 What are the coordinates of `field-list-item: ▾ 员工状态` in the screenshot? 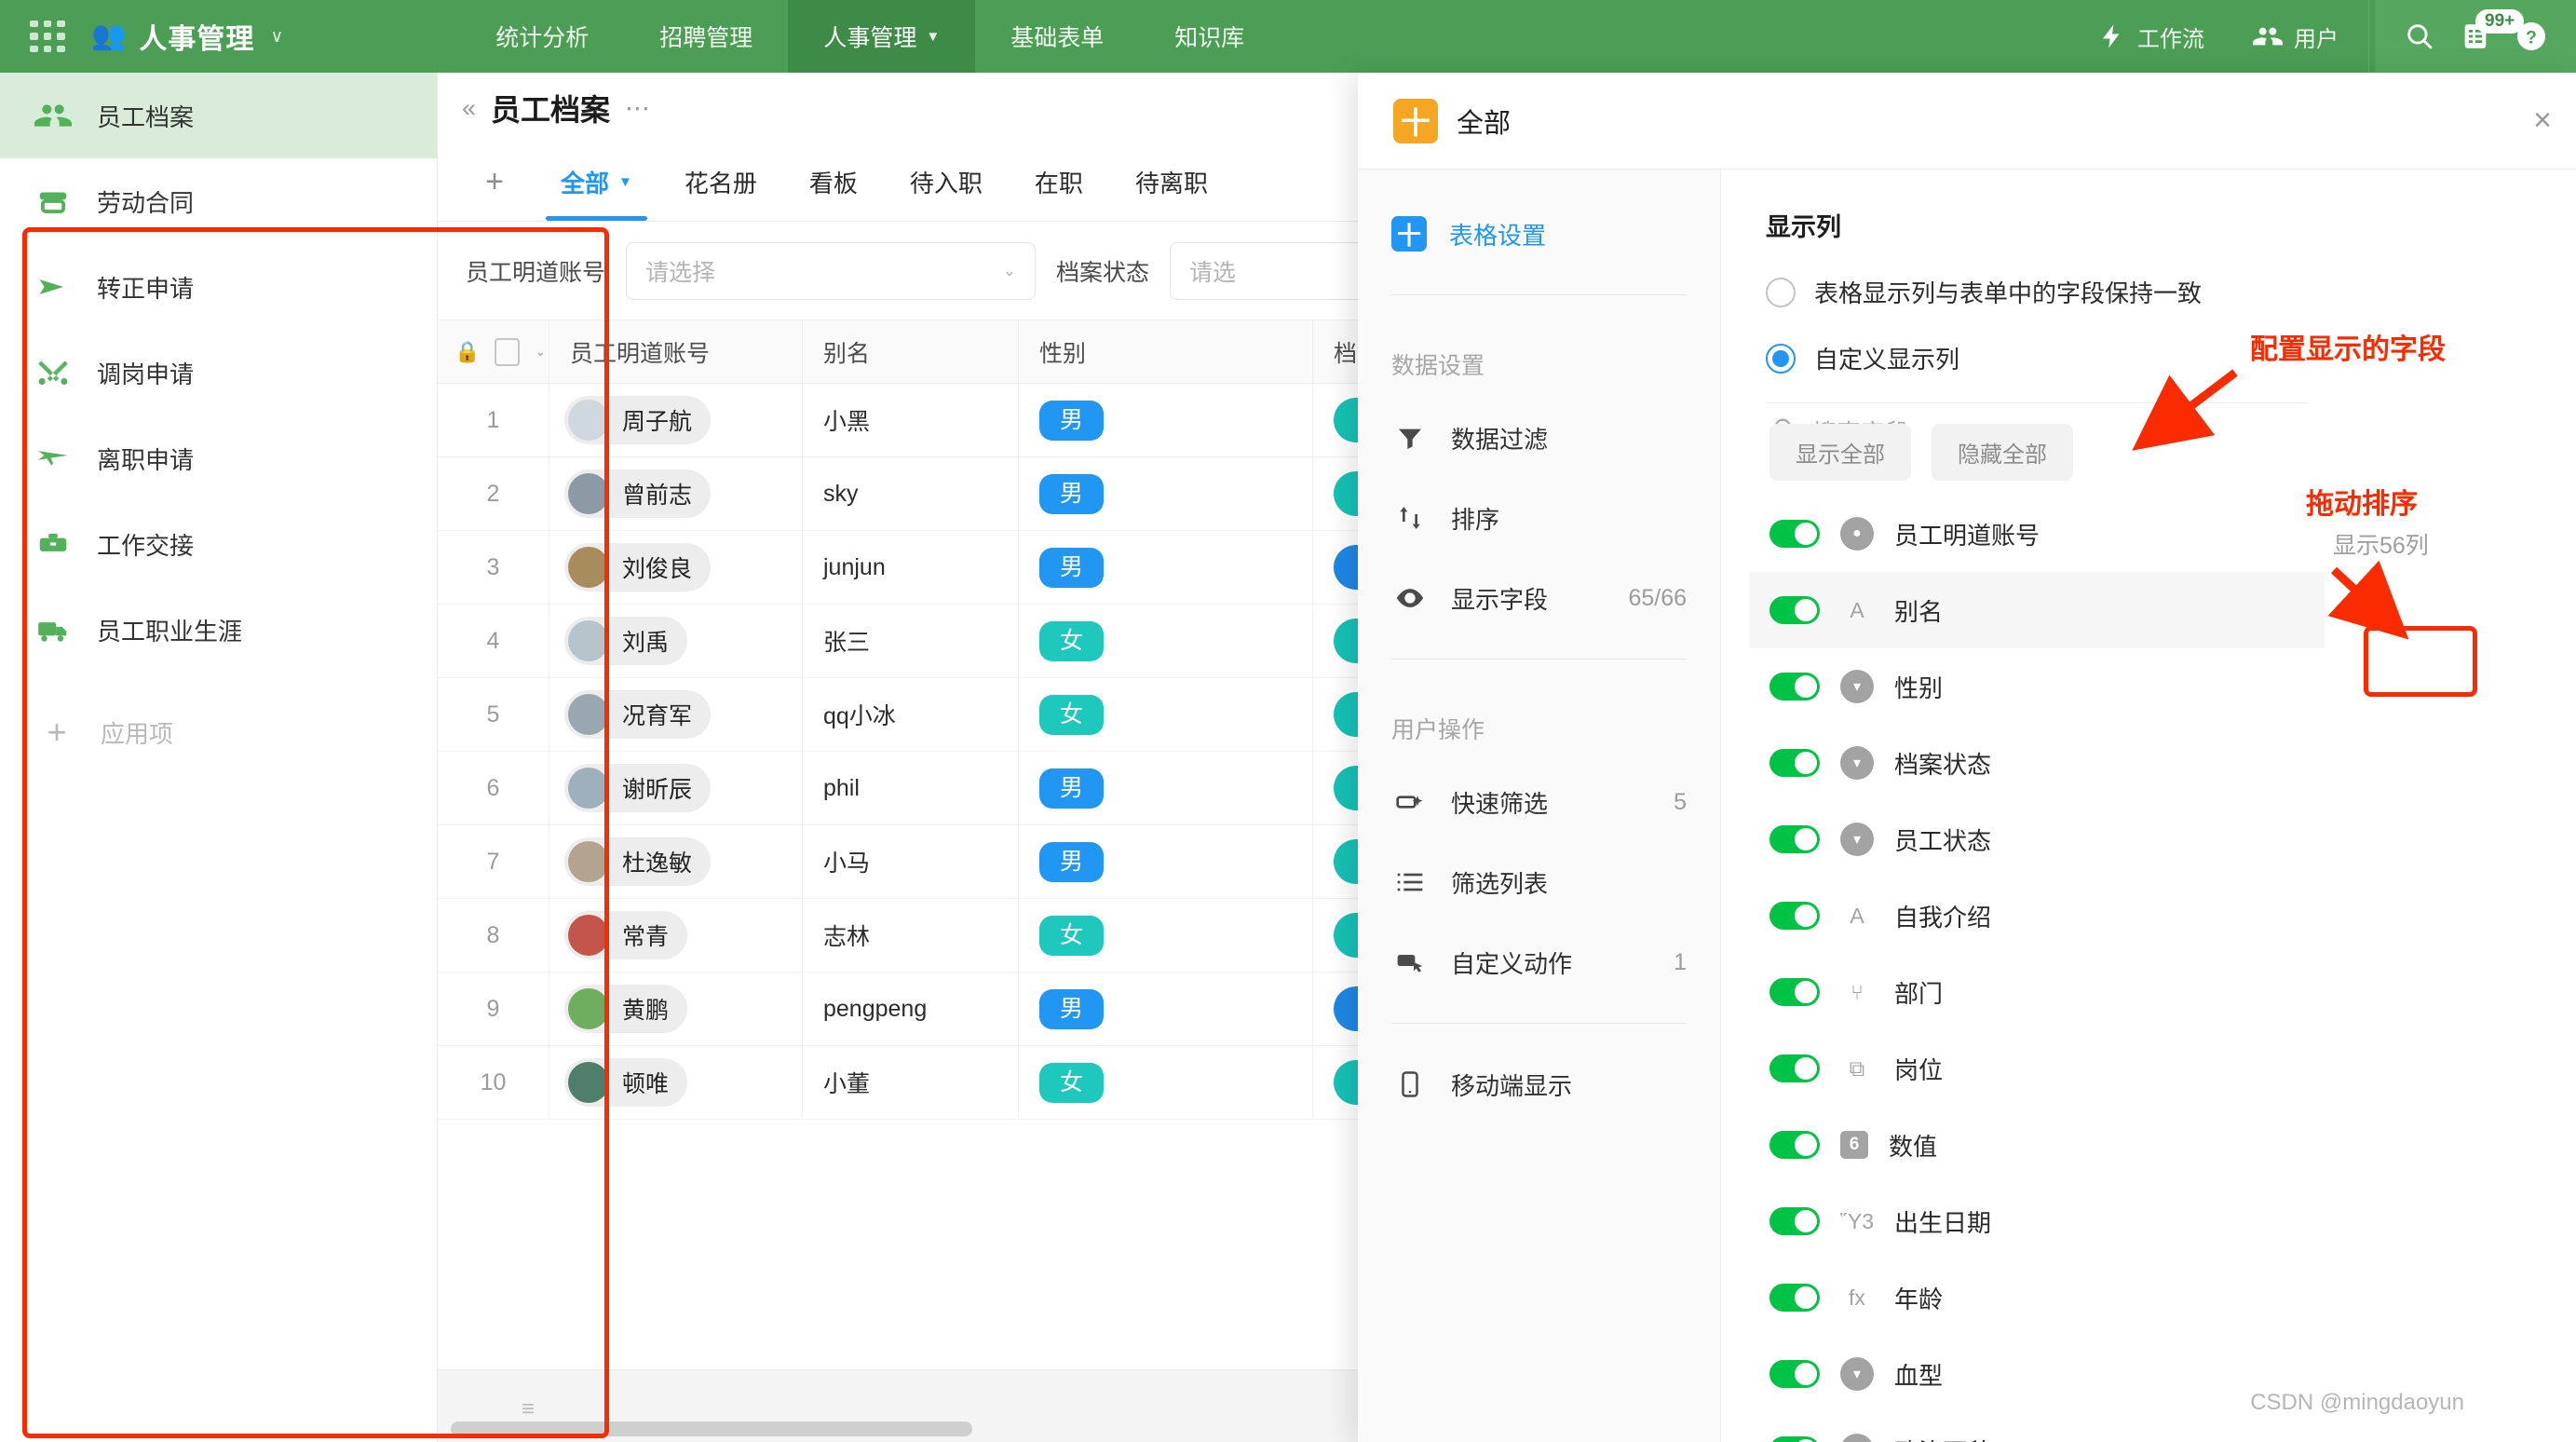 It's located at (2037, 839).